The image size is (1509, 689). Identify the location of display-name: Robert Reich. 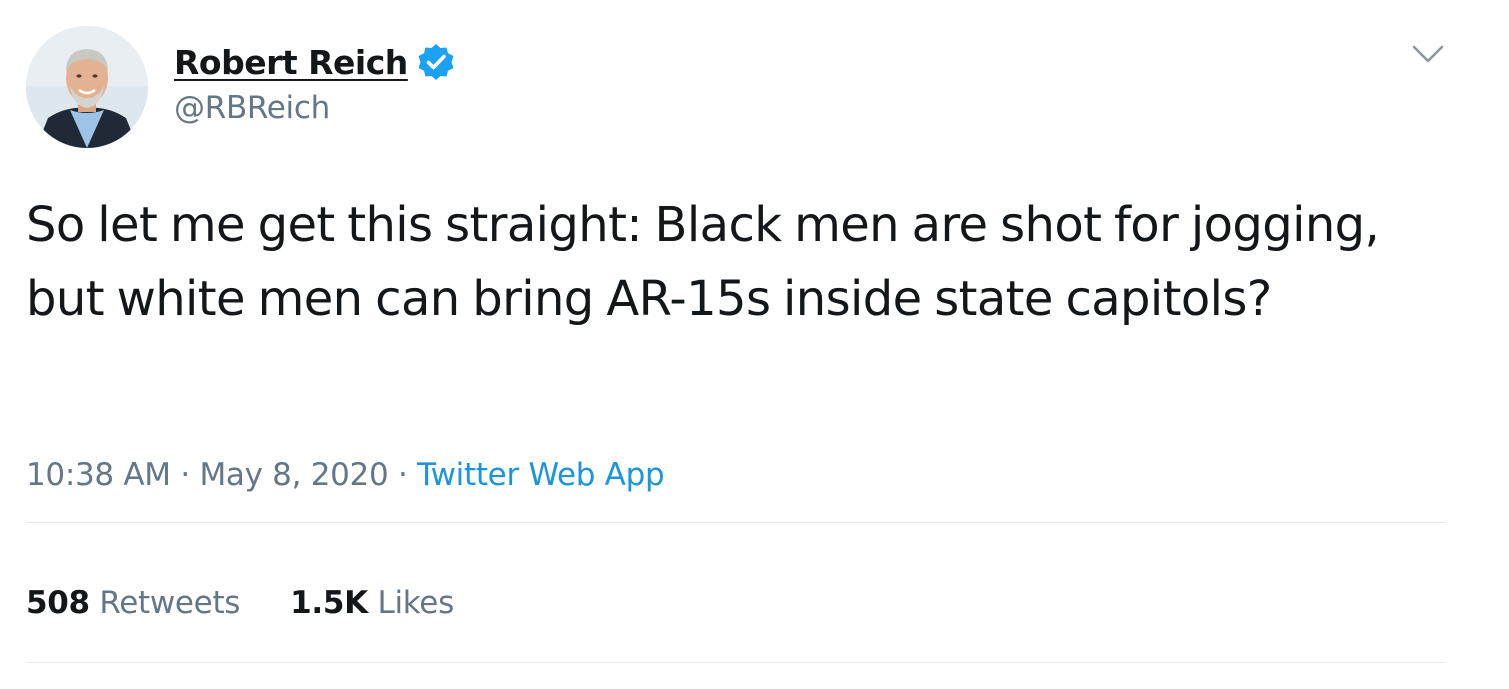
(291, 62).